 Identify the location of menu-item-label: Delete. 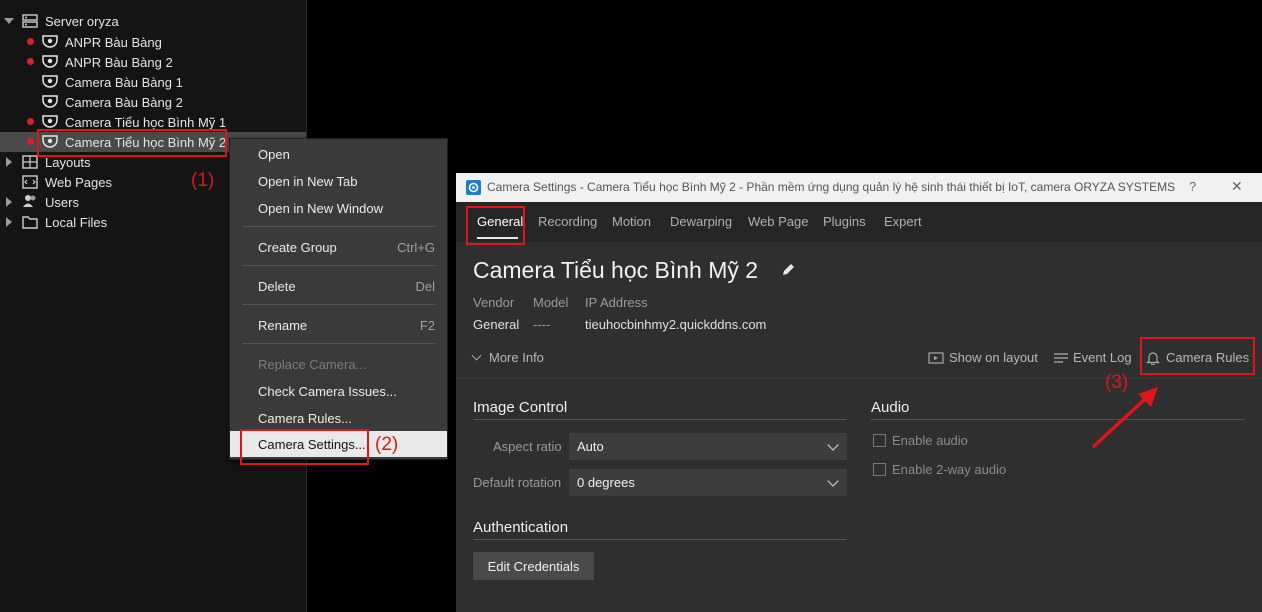
(277, 286).